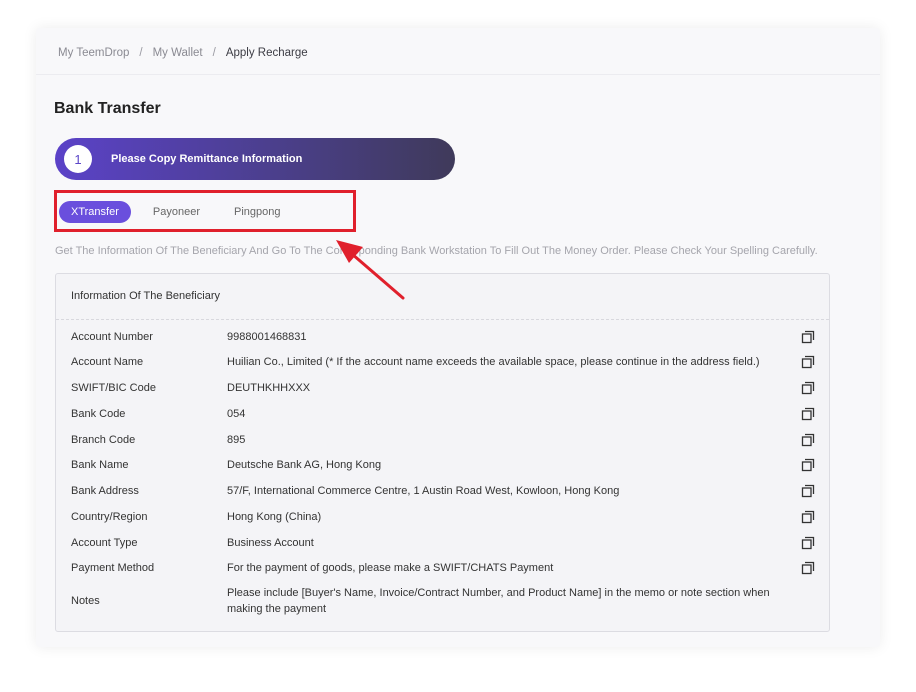  What do you see at coordinates (443, 414) in the screenshot?
I see `info-row-bank-code: Bank Code 054` at bounding box center [443, 414].